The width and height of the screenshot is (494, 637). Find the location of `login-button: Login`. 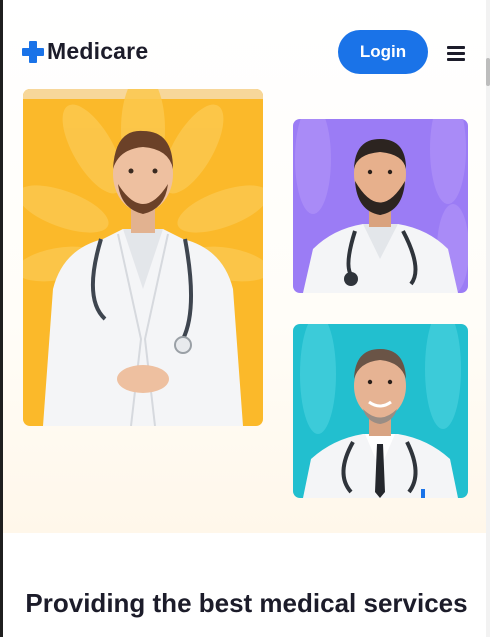

login-button: Login is located at coordinates (383, 52).